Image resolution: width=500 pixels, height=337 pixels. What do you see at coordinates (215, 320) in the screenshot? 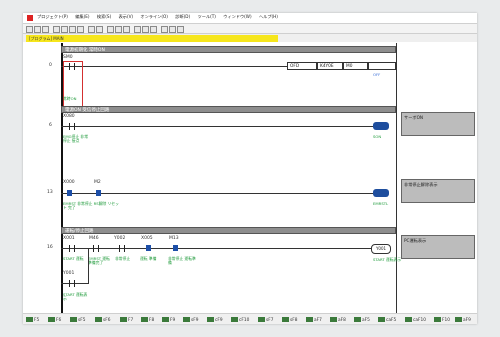
I see `fkey-cf9: cF9` at bounding box center [215, 320].